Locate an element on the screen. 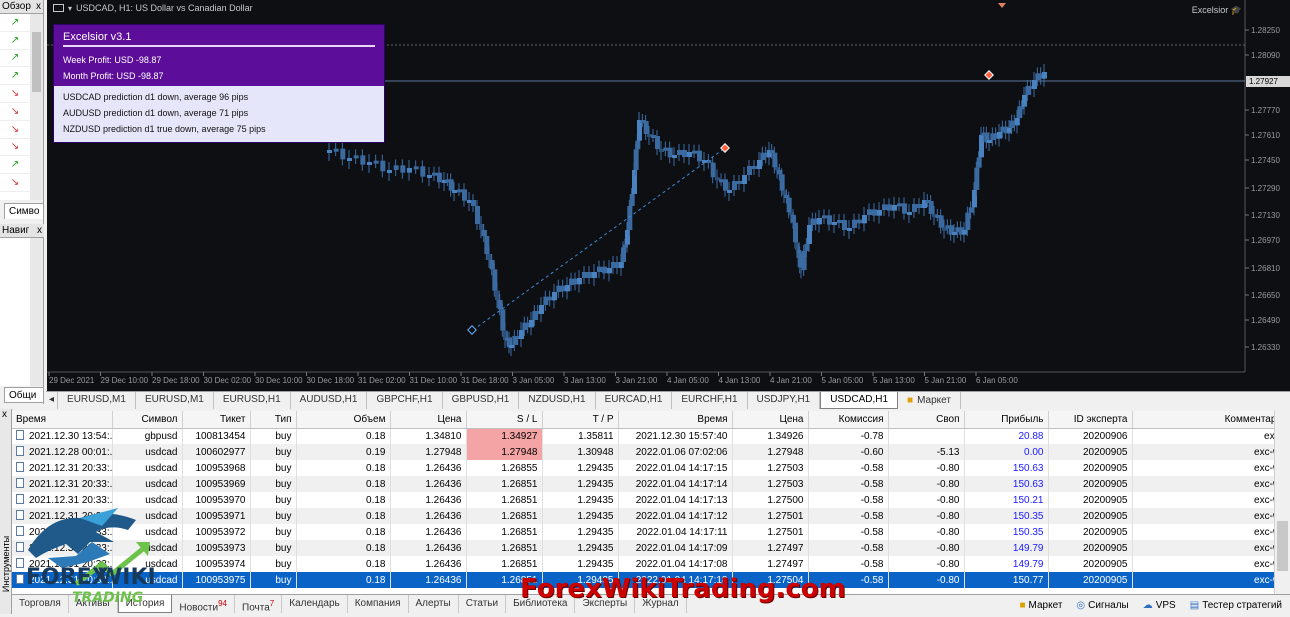 This screenshot has height=617, width=1290. cell-value: 2021.12.30 15:57:40 is located at coordinates (681, 436).